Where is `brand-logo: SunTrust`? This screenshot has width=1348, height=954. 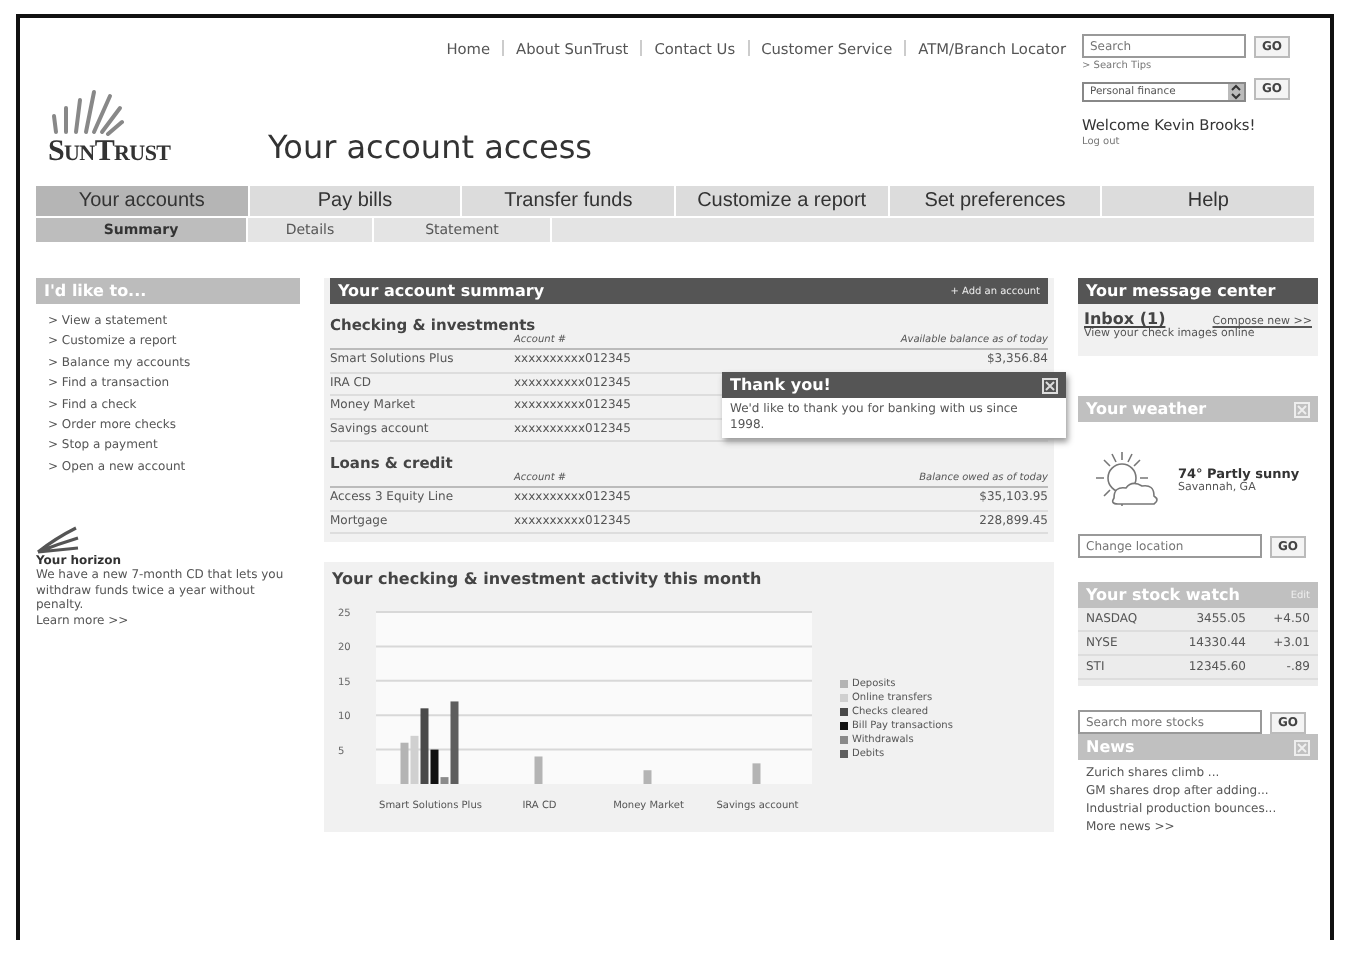 brand-logo: SunTrust is located at coordinates (110, 153).